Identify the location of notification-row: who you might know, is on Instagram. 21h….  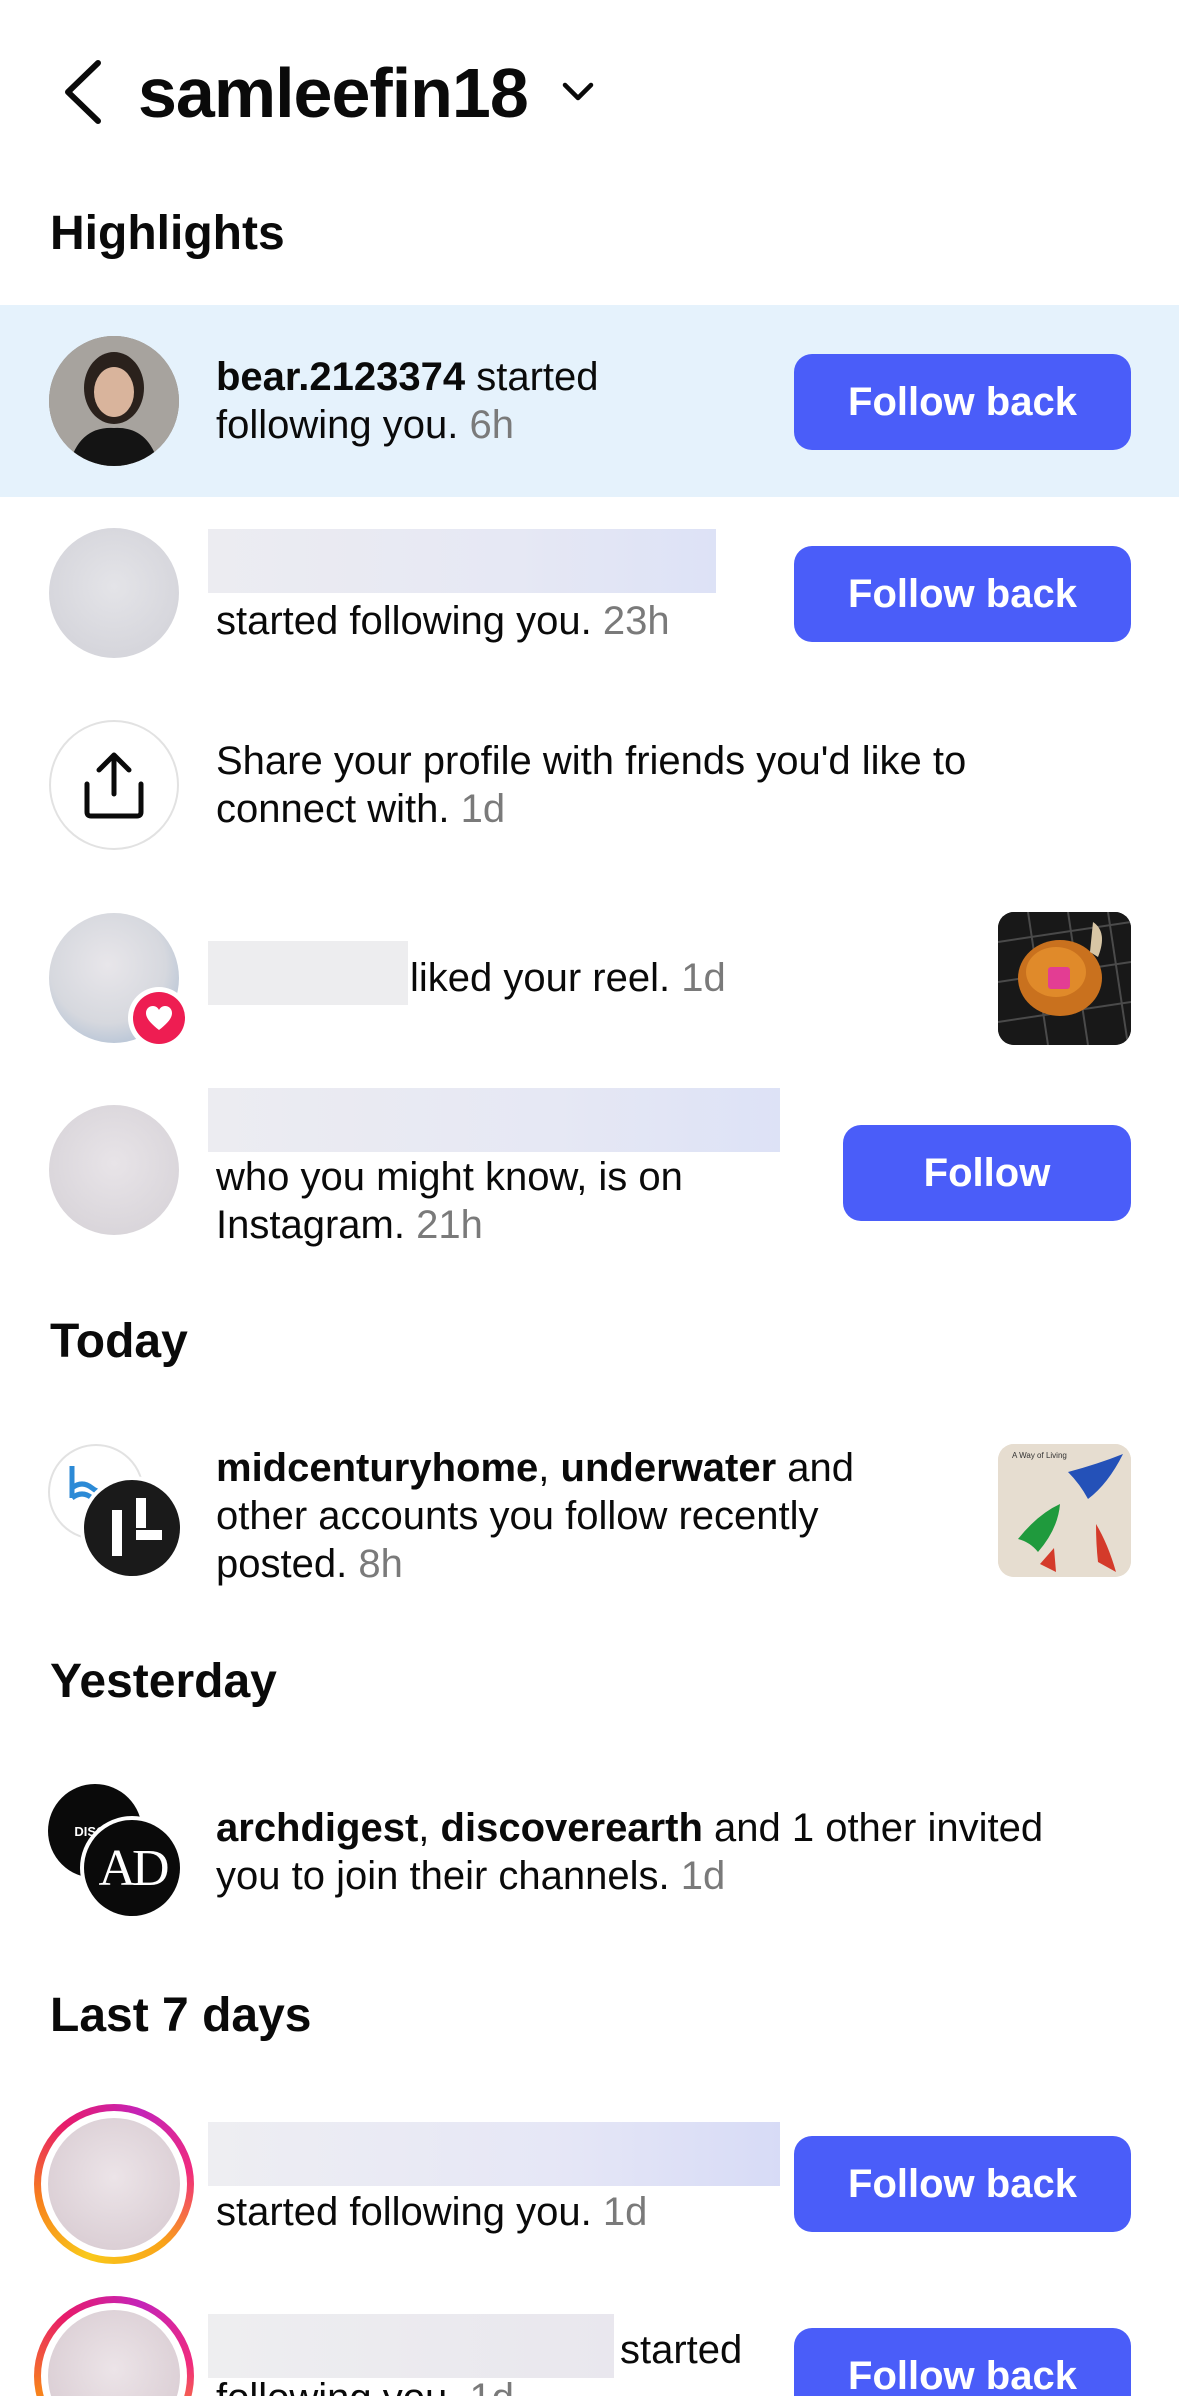
(589, 1173).